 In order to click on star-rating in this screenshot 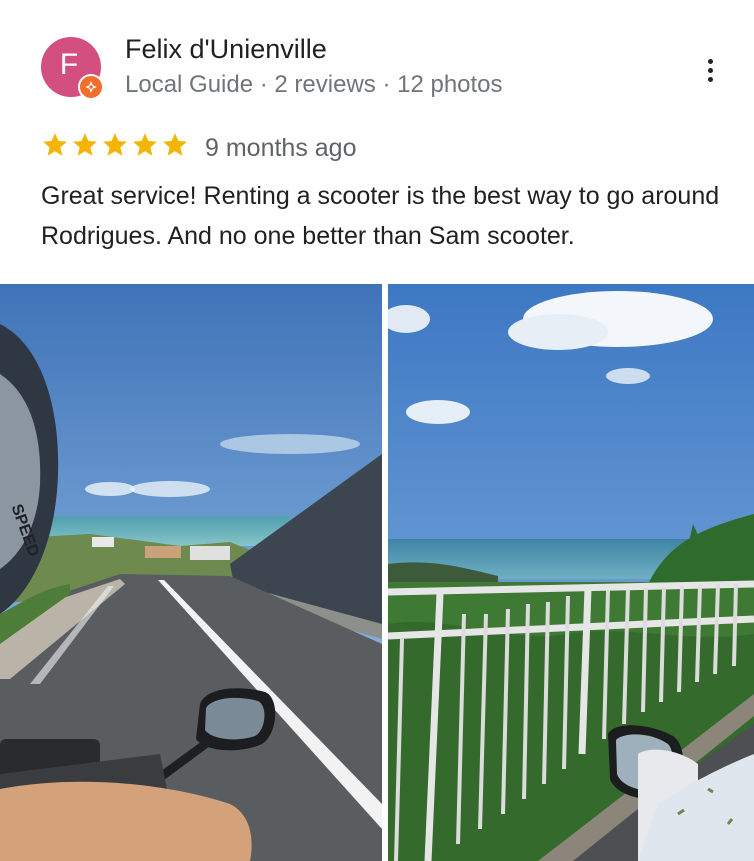, I will do `click(115, 145)`.